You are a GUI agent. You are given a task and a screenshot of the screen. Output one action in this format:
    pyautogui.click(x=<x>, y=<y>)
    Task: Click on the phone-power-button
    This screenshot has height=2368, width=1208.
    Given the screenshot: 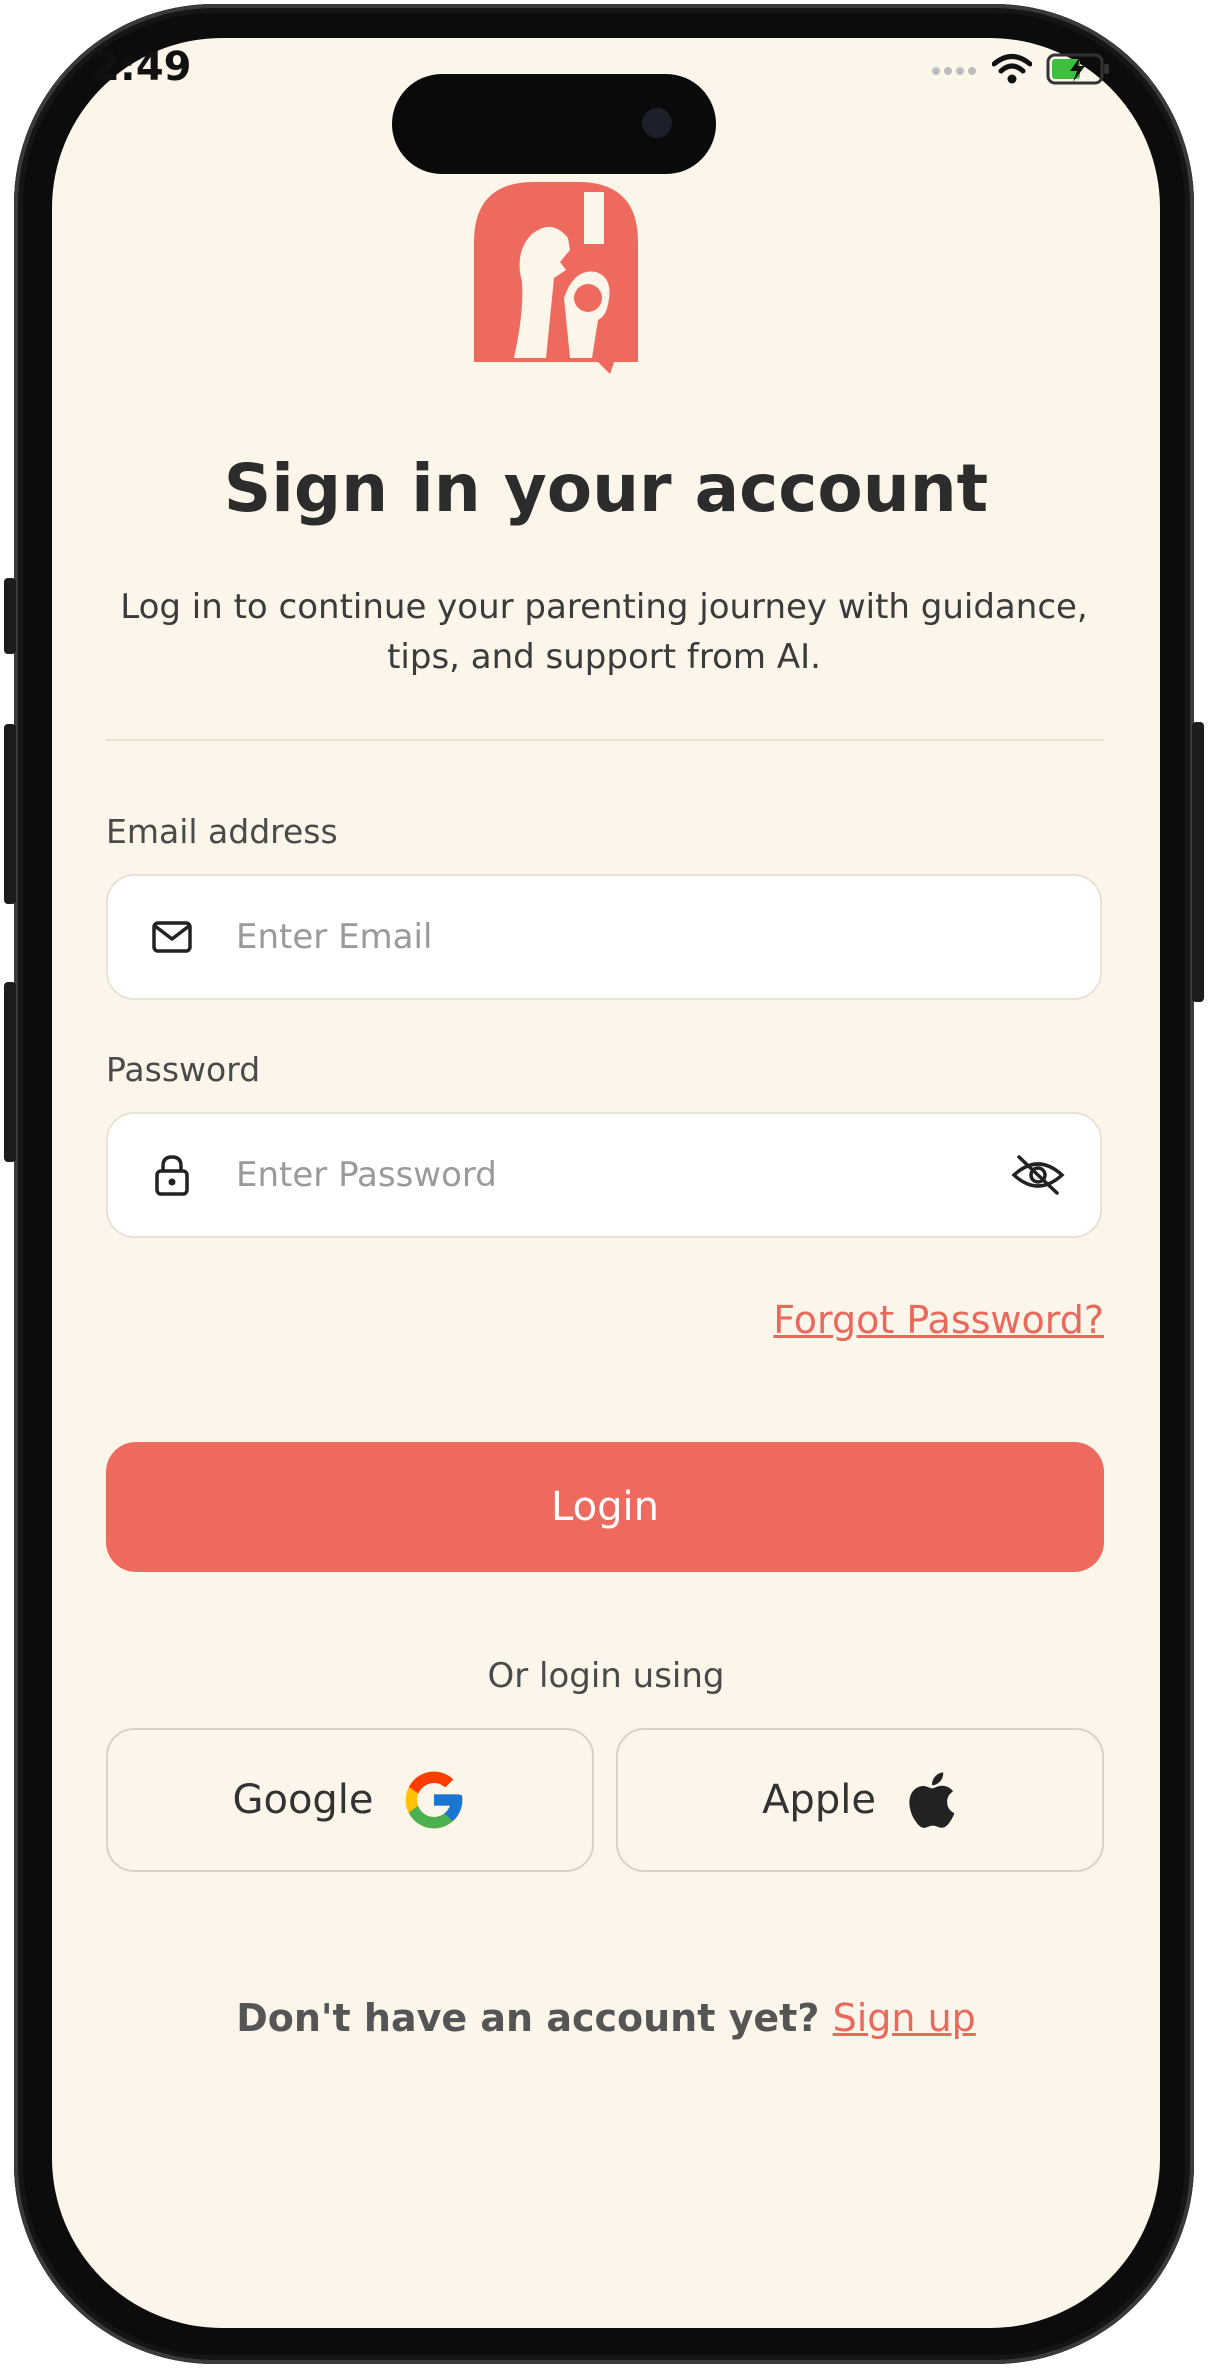 What is the action you would take?
    pyautogui.click(x=1198, y=862)
    